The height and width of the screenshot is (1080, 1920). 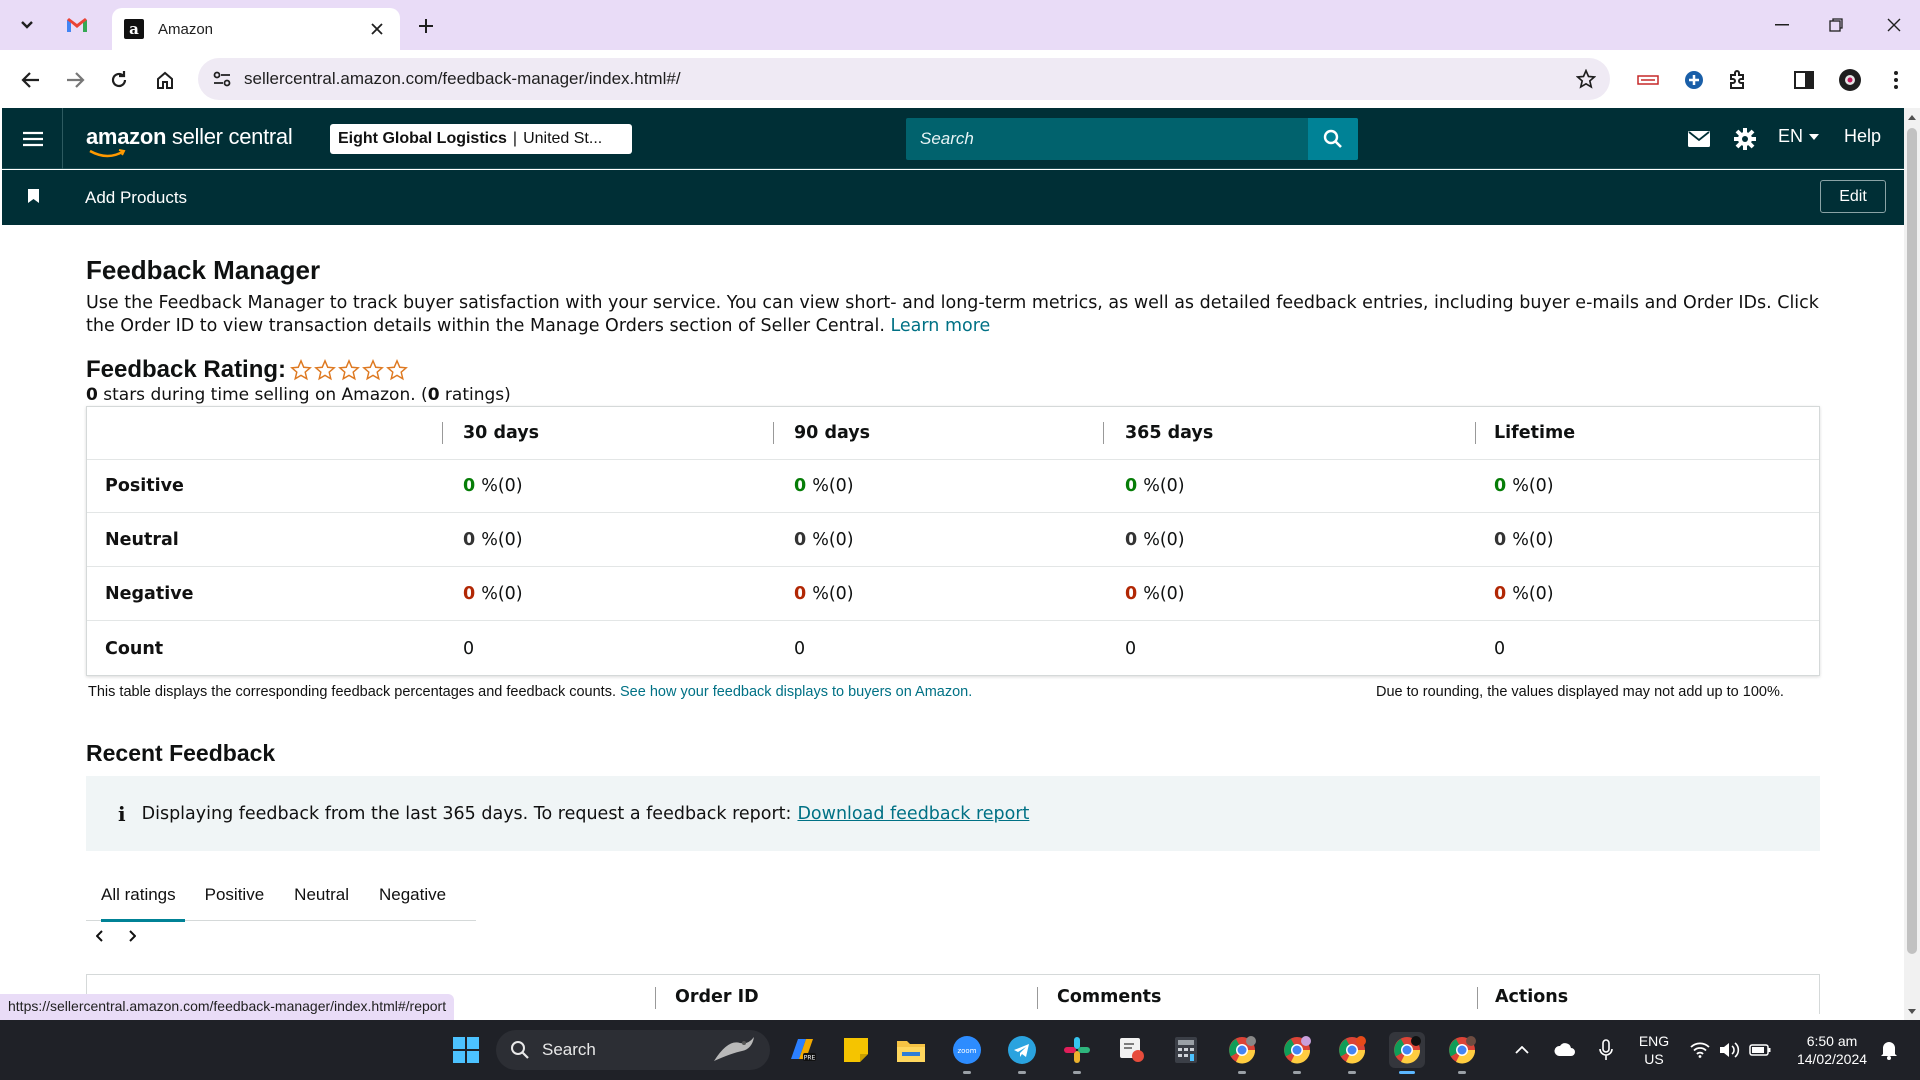 What do you see at coordinates (1132, 1050) in the screenshot?
I see `snipping-tool-icon` at bounding box center [1132, 1050].